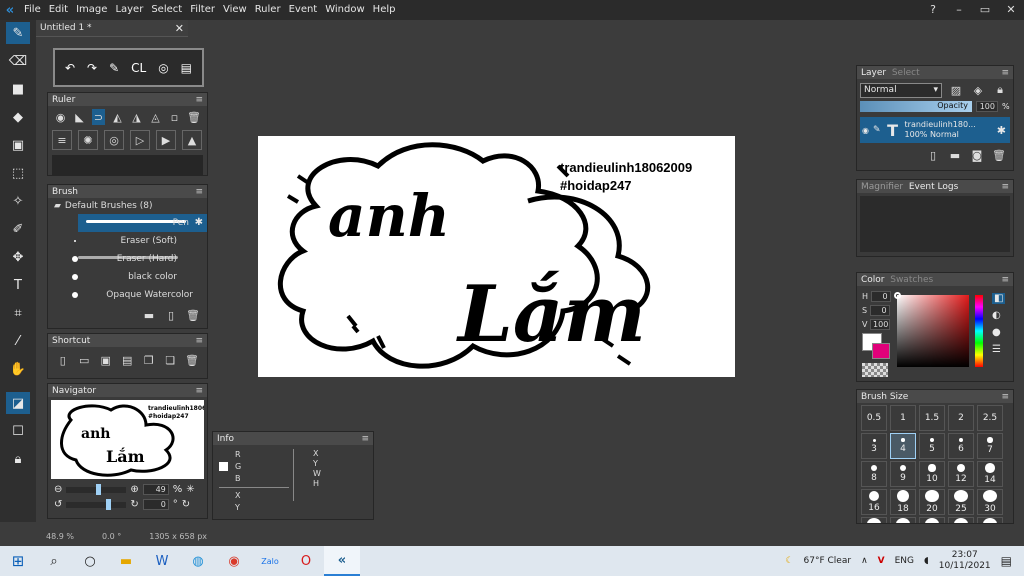 The height and width of the screenshot is (576, 1024). What do you see at coordinates (155, 489) in the screenshot?
I see `zoom-value: 49` at bounding box center [155, 489].